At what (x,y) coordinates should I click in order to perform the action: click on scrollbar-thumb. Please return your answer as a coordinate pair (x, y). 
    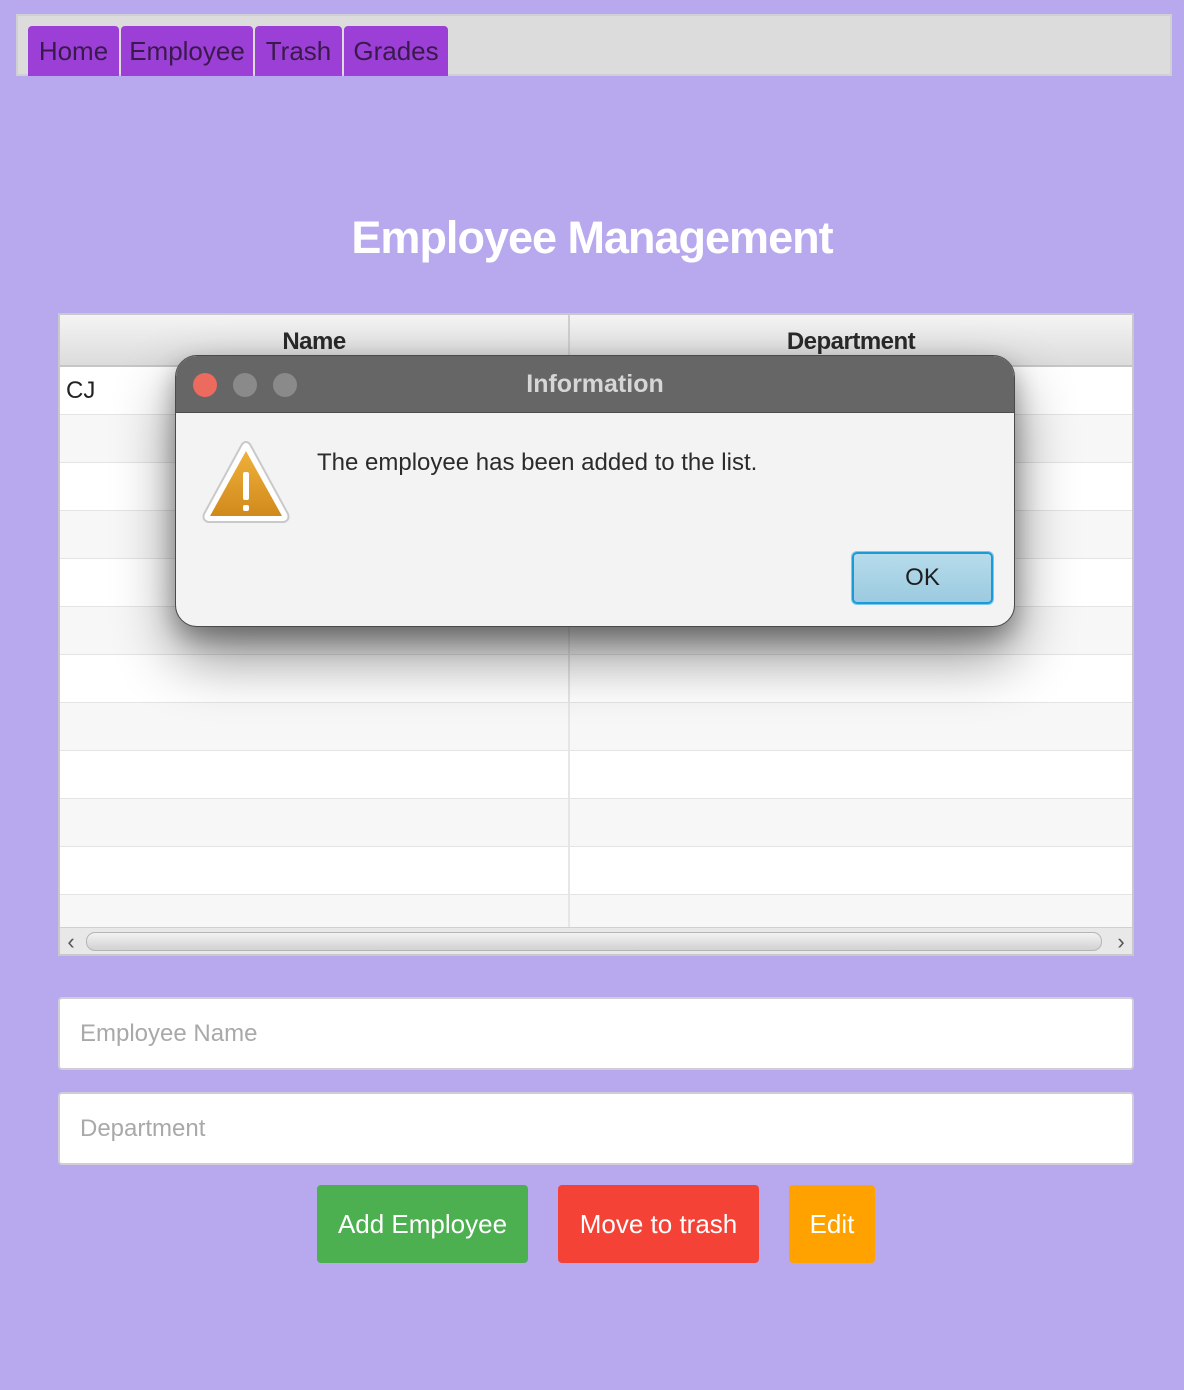
    Looking at the image, I should click on (594, 941).